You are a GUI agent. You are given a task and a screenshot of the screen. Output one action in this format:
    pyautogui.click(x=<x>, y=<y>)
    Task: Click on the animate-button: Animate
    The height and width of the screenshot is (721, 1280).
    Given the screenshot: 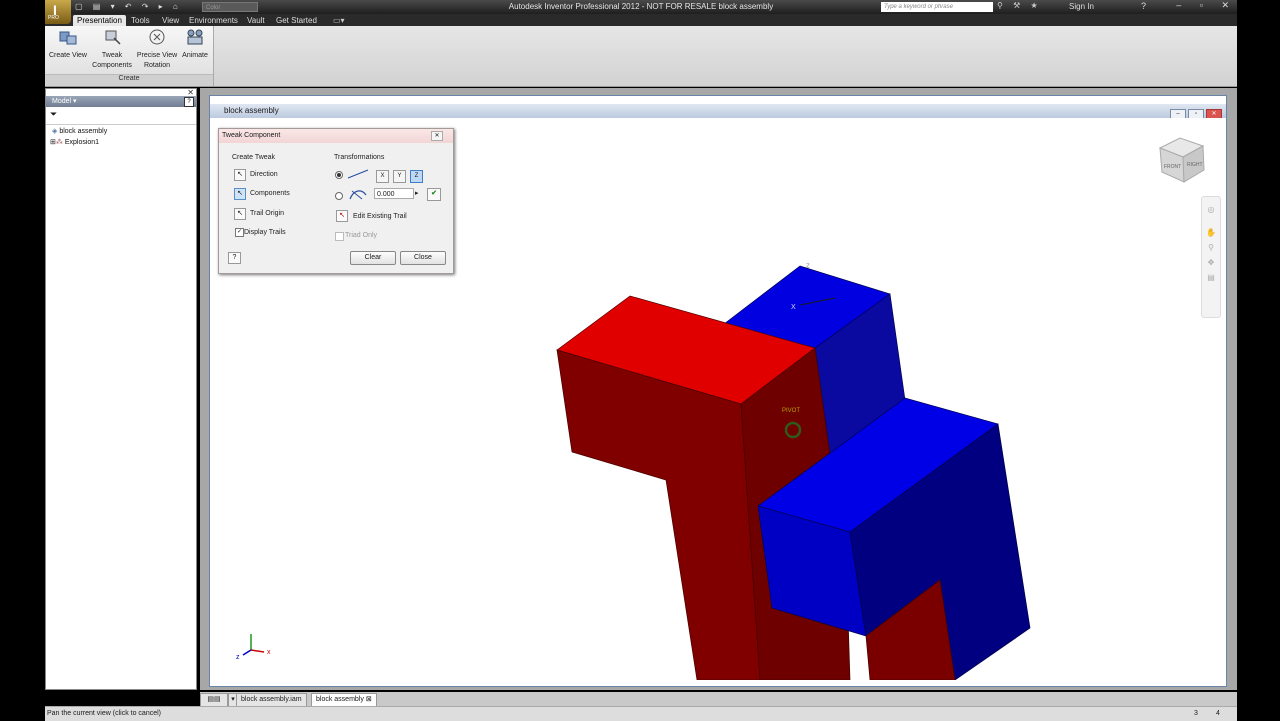 What is the action you would take?
    pyautogui.click(x=195, y=44)
    